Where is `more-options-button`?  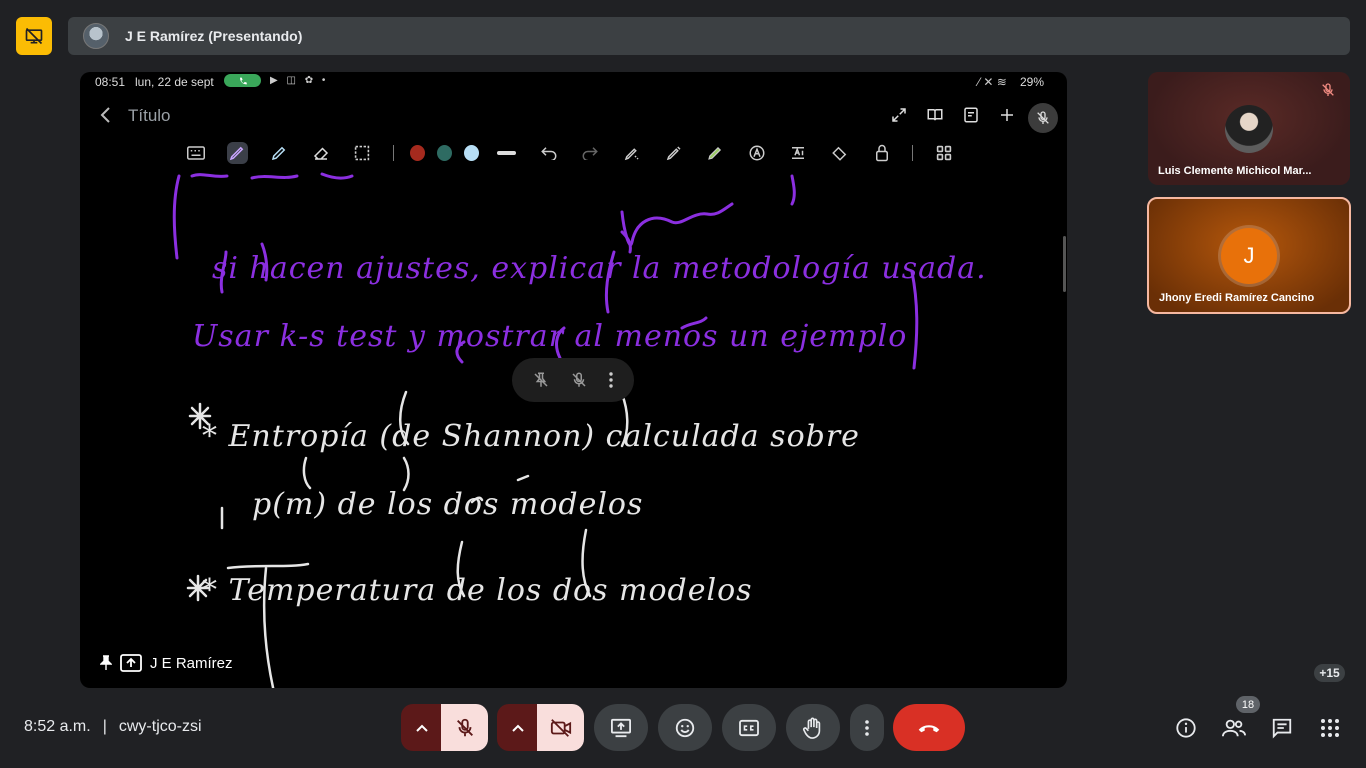 more-options-button is located at coordinates (867, 727).